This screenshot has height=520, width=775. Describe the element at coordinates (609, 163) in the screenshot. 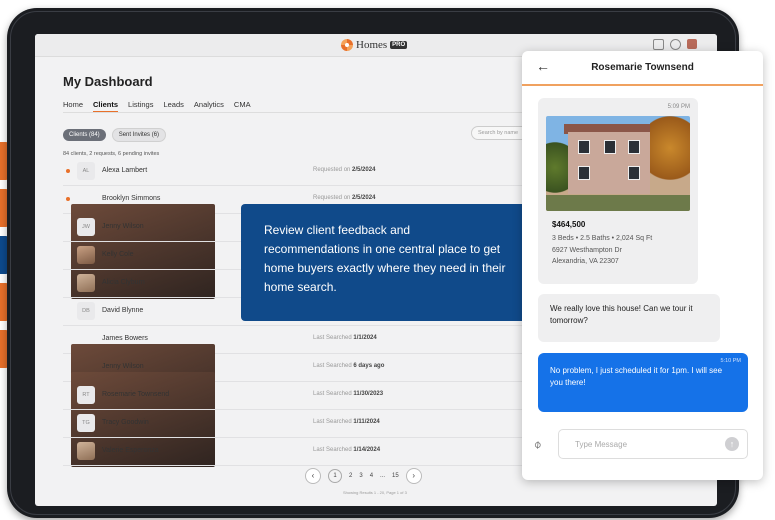

I see `house-shape` at that location.